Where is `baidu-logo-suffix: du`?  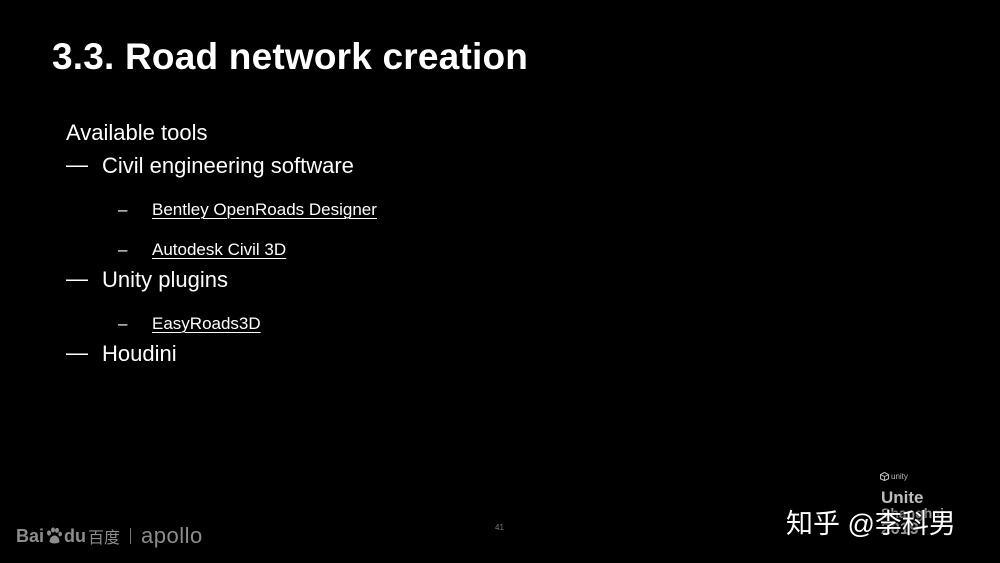
baidu-logo-suffix: du is located at coordinates (75, 535).